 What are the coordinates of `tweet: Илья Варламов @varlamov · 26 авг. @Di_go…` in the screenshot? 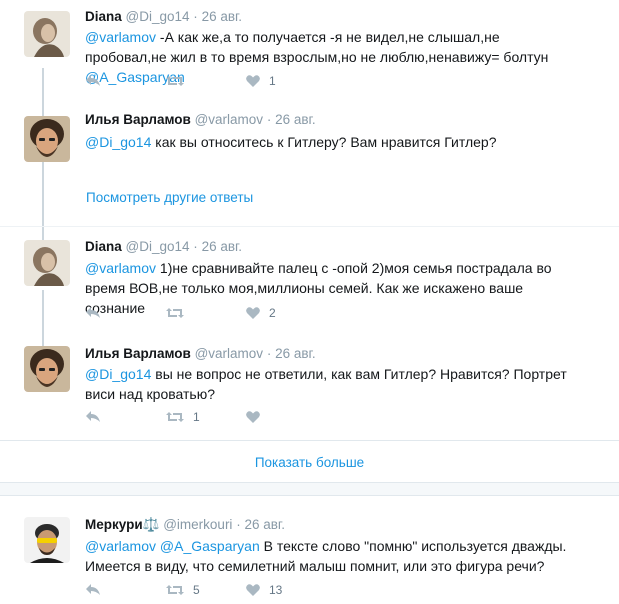 It's located at (309, 138).